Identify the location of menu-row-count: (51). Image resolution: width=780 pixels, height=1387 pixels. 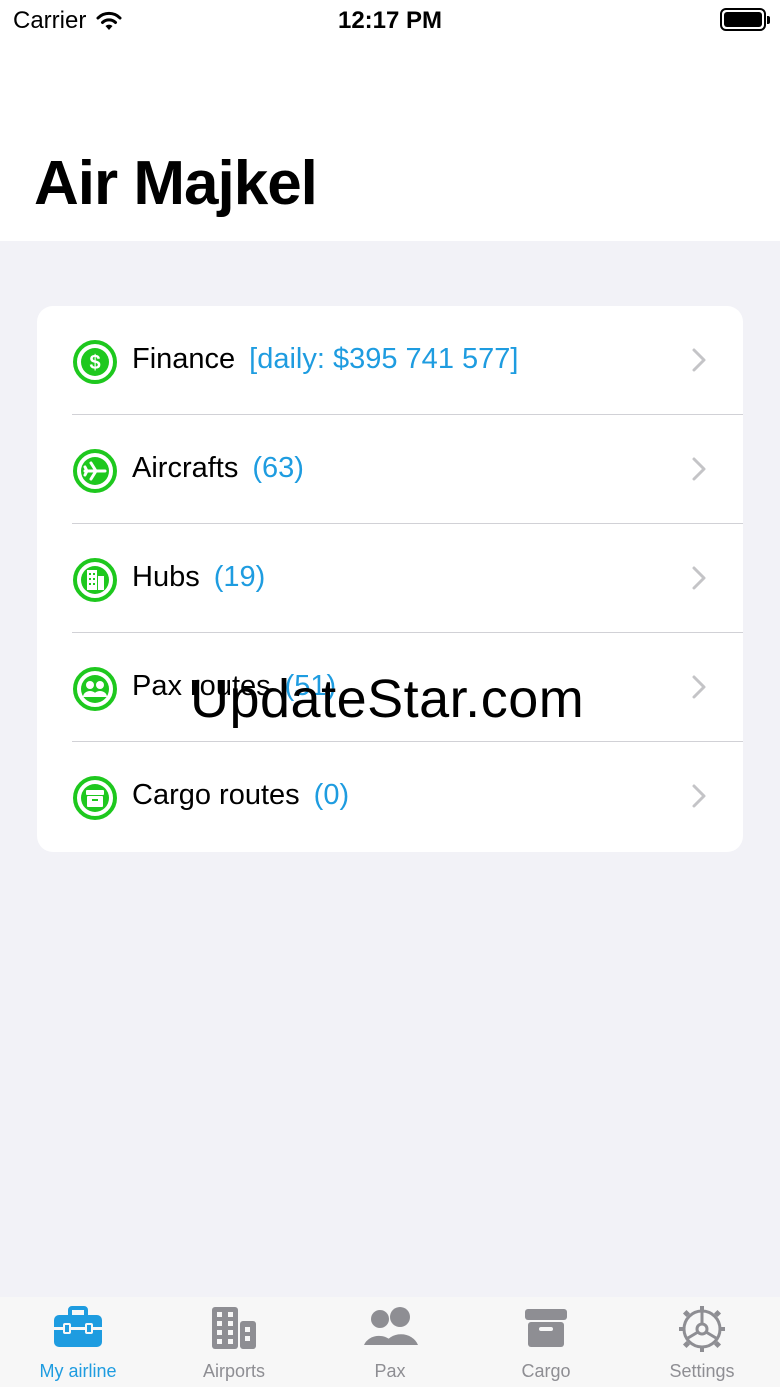
(310, 686).